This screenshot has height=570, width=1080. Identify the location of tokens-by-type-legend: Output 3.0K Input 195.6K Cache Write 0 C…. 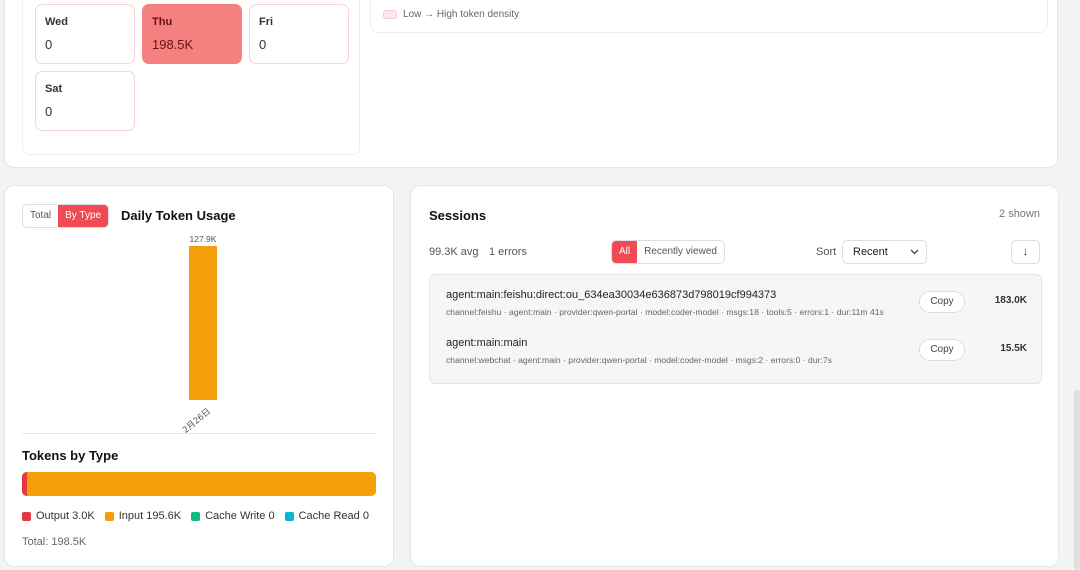
(195, 516).